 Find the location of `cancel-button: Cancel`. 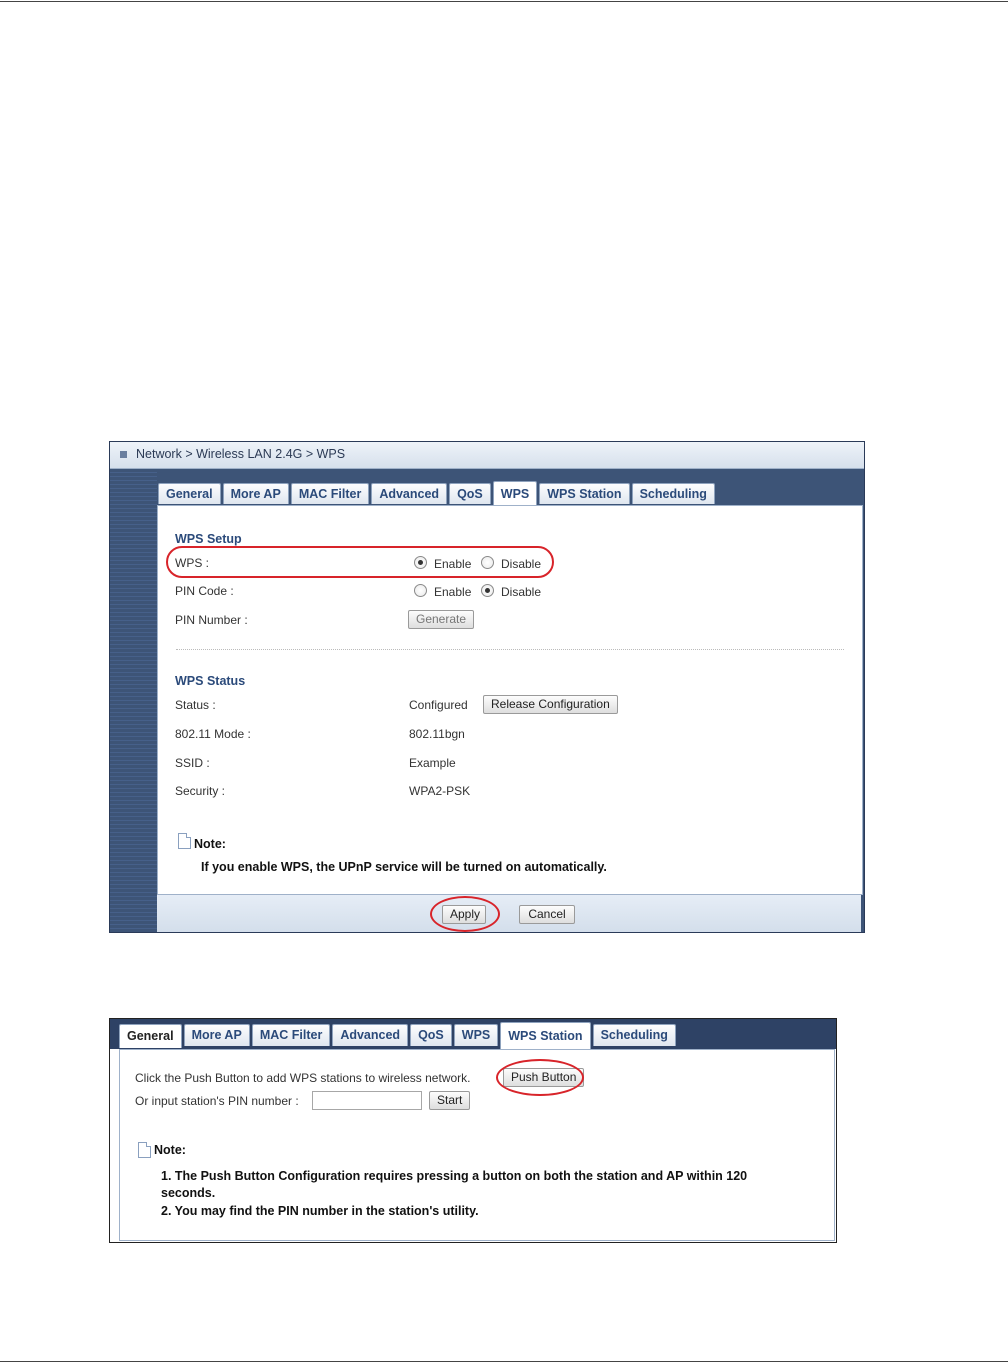

cancel-button: Cancel is located at coordinates (547, 914).